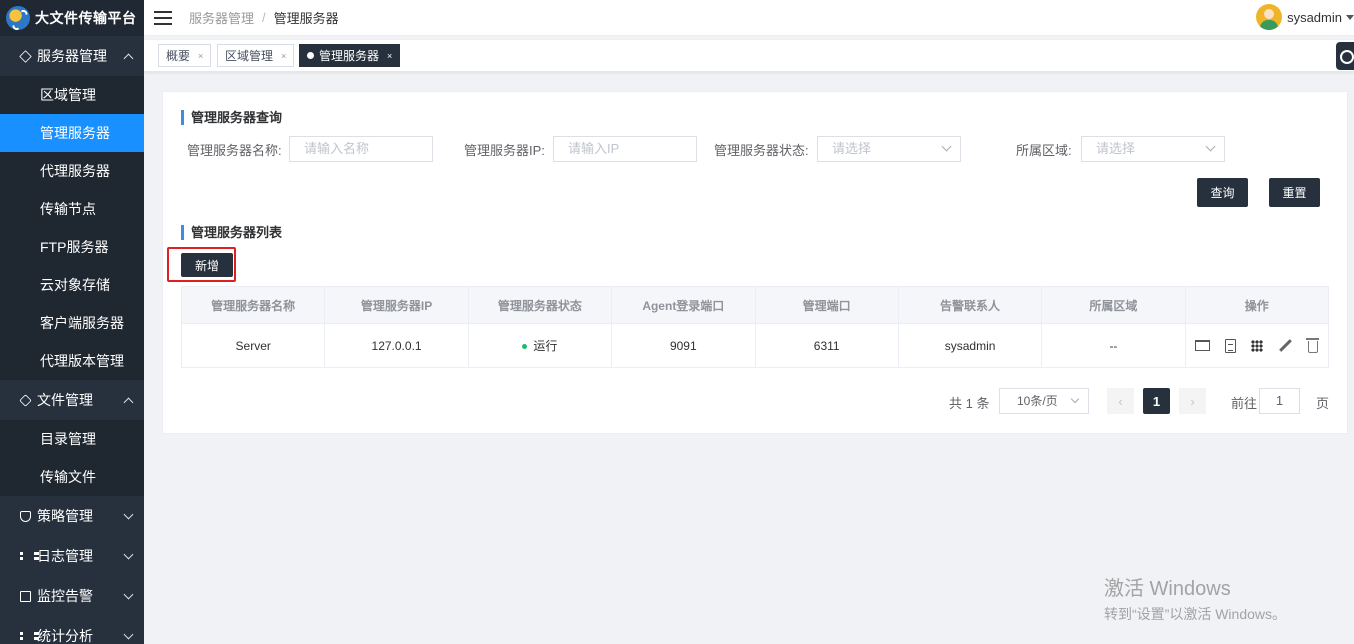 The width and height of the screenshot is (1354, 644). I want to click on trash-icon, so click(1313, 345).